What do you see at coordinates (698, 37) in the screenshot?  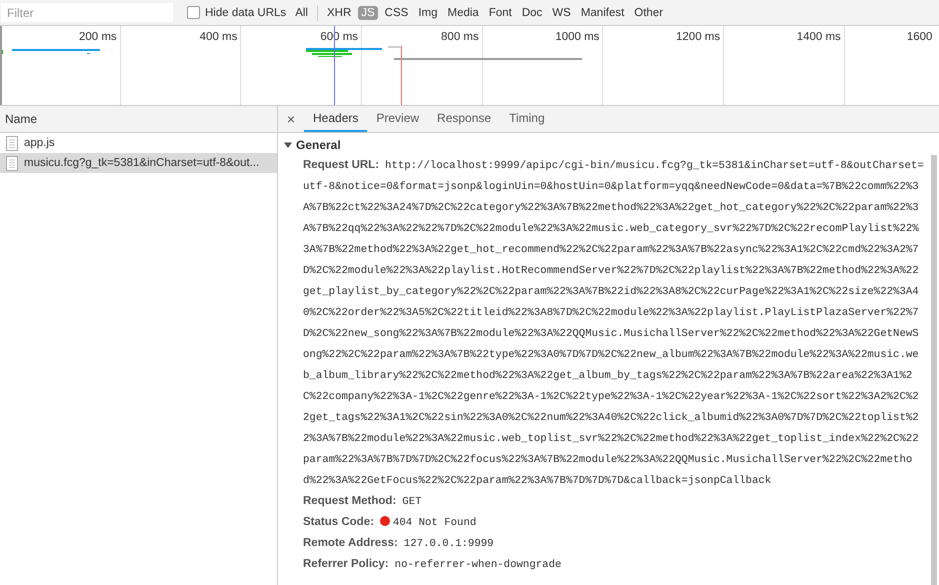 I see `tick-label: 1200 ms` at bounding box center [698, 37].